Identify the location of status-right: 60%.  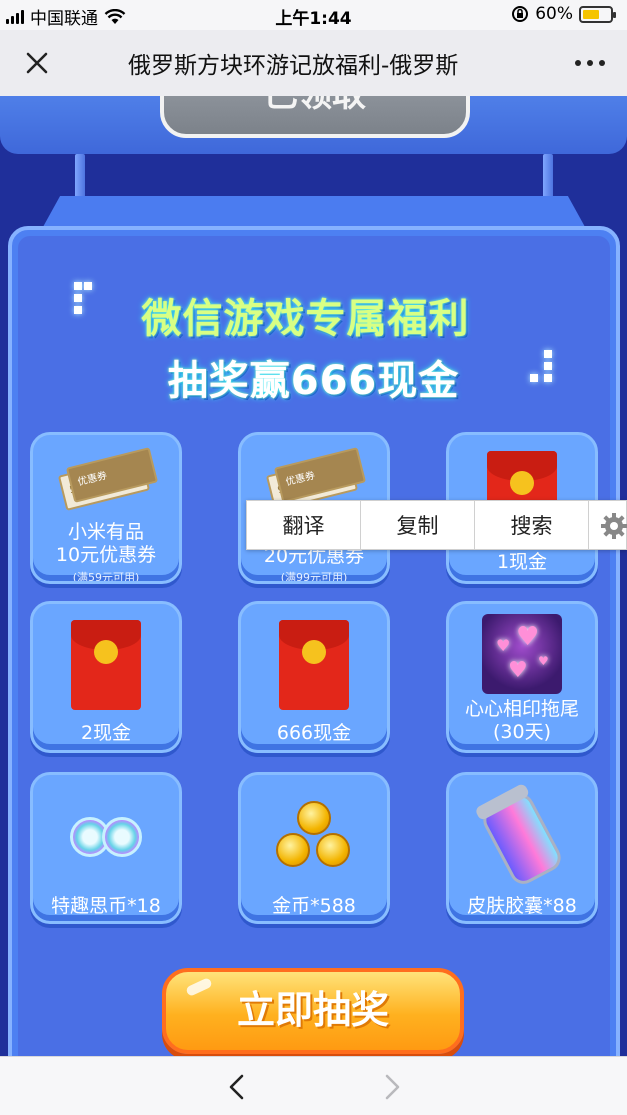
(563, 14).